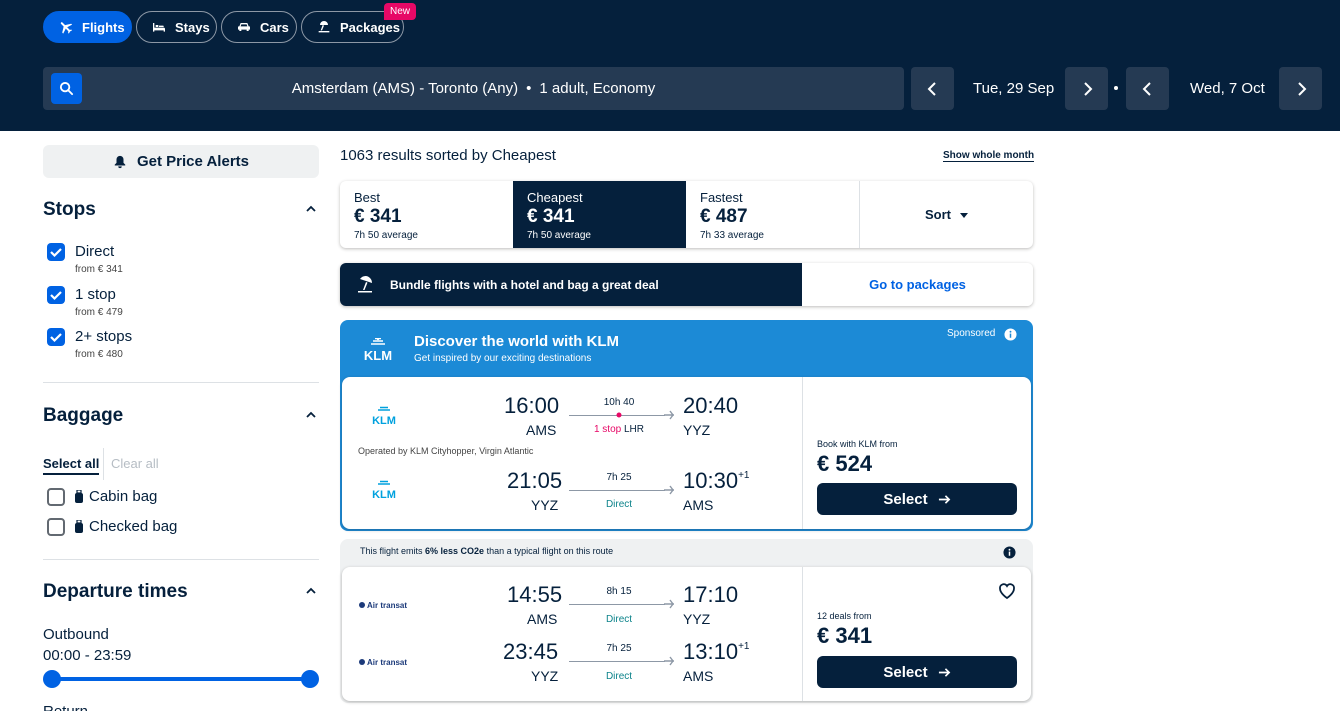  Describe the element at coordinates (123, 496) in the screenshot. I see `bag-option-label: Cabin bag` at that location.